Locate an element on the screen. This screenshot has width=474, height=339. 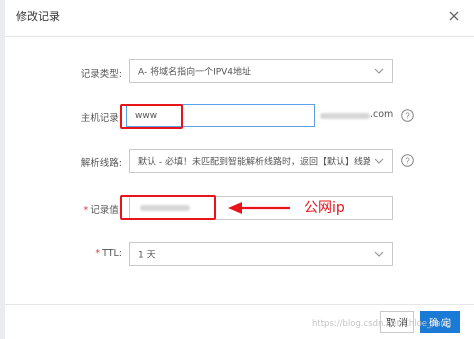
host-highlight-box is located at coordinates (151, 116).